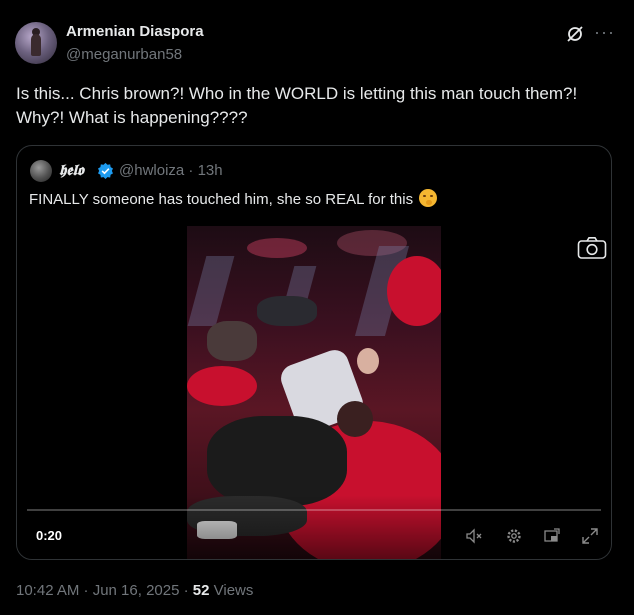  Describe the element at coordinates (49, 535) in the screenshot. I see `video-time: 0:20` at that location.